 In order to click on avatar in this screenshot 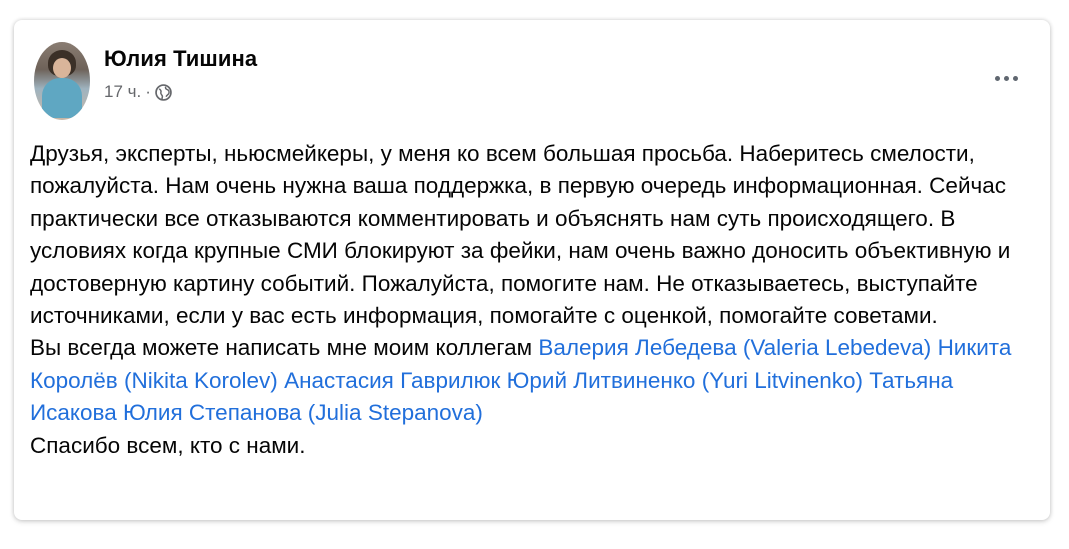, I will do `click(62, 81)`.